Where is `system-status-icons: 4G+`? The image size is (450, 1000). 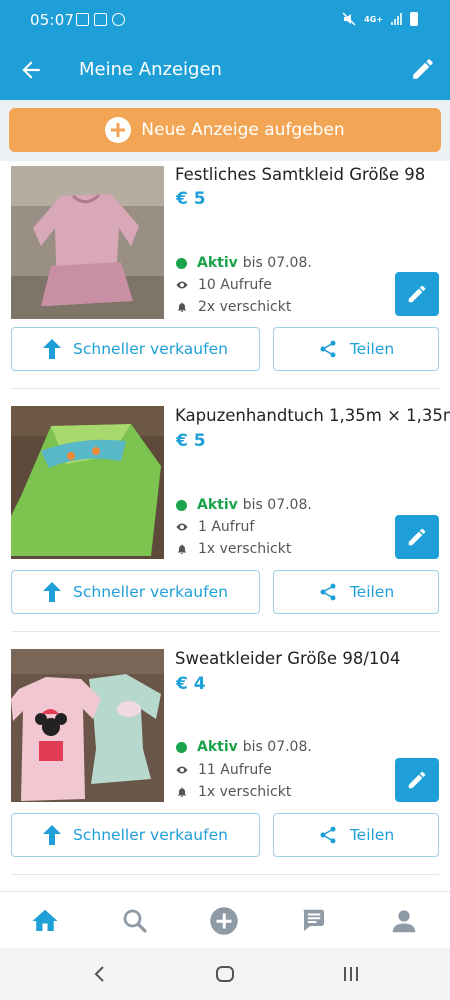 system-status-icons: 4G+ is located at coordinates (380, 19).